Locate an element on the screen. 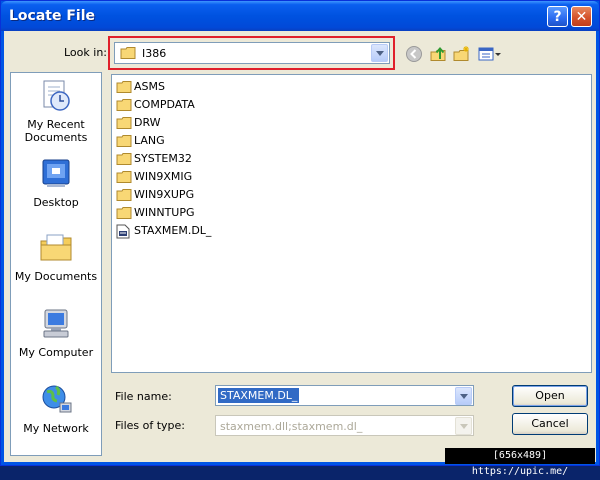  file-name-value: STAXMEM.DL_ is located at coordinates (259, 395).